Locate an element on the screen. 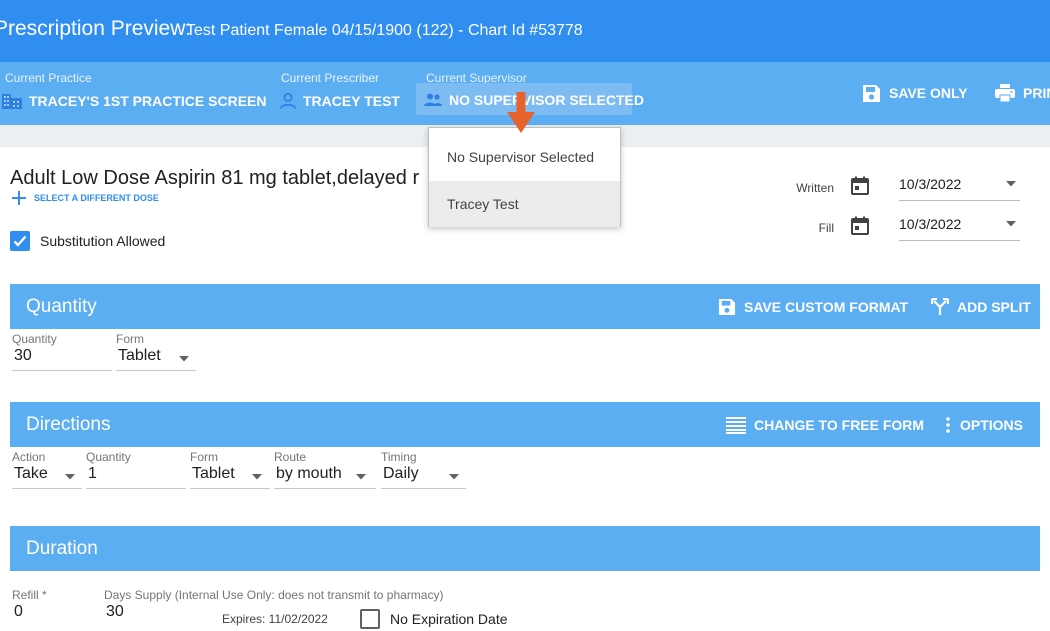  more-vertical-icon is located at coordinates (948, 425).